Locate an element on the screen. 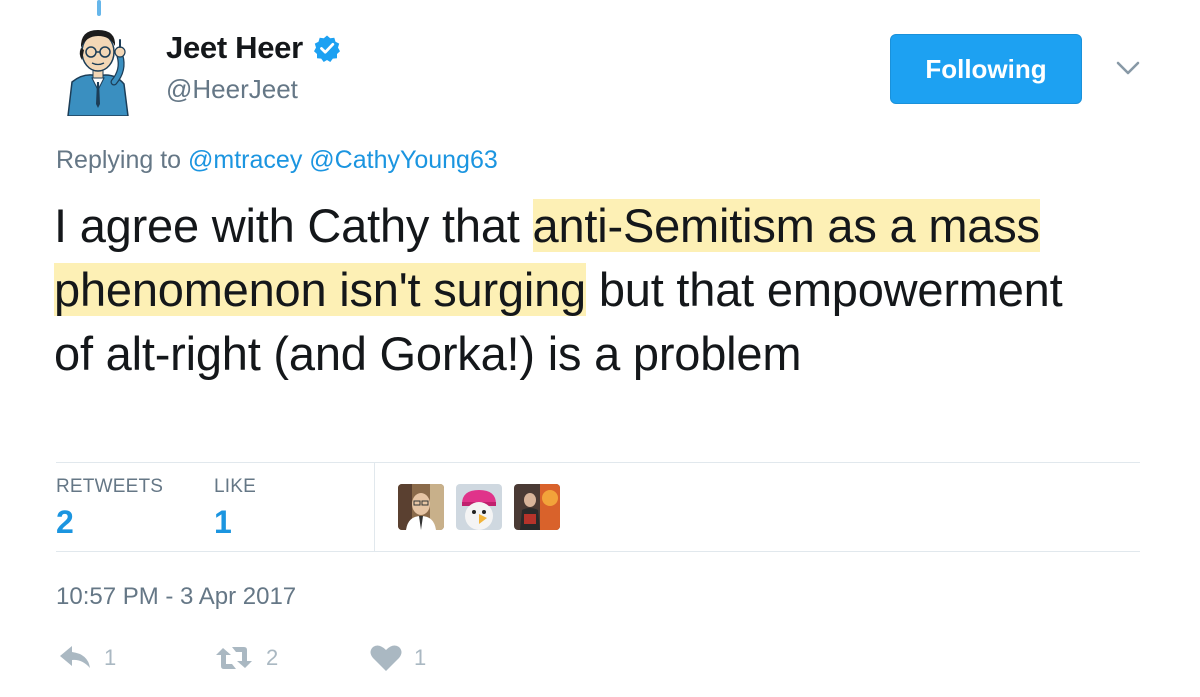 Image resolution: width=1200 pixels, height=697 pixels. likes-count: 1 is located at coordinates (223, 522).